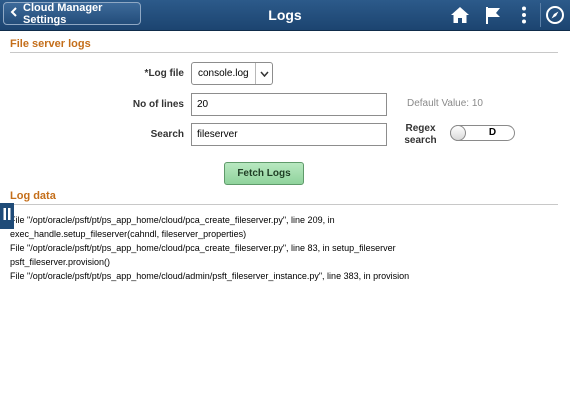 The width and height of the screenshot is (570, 405). I want to click on more-icon, so click(524, 17).